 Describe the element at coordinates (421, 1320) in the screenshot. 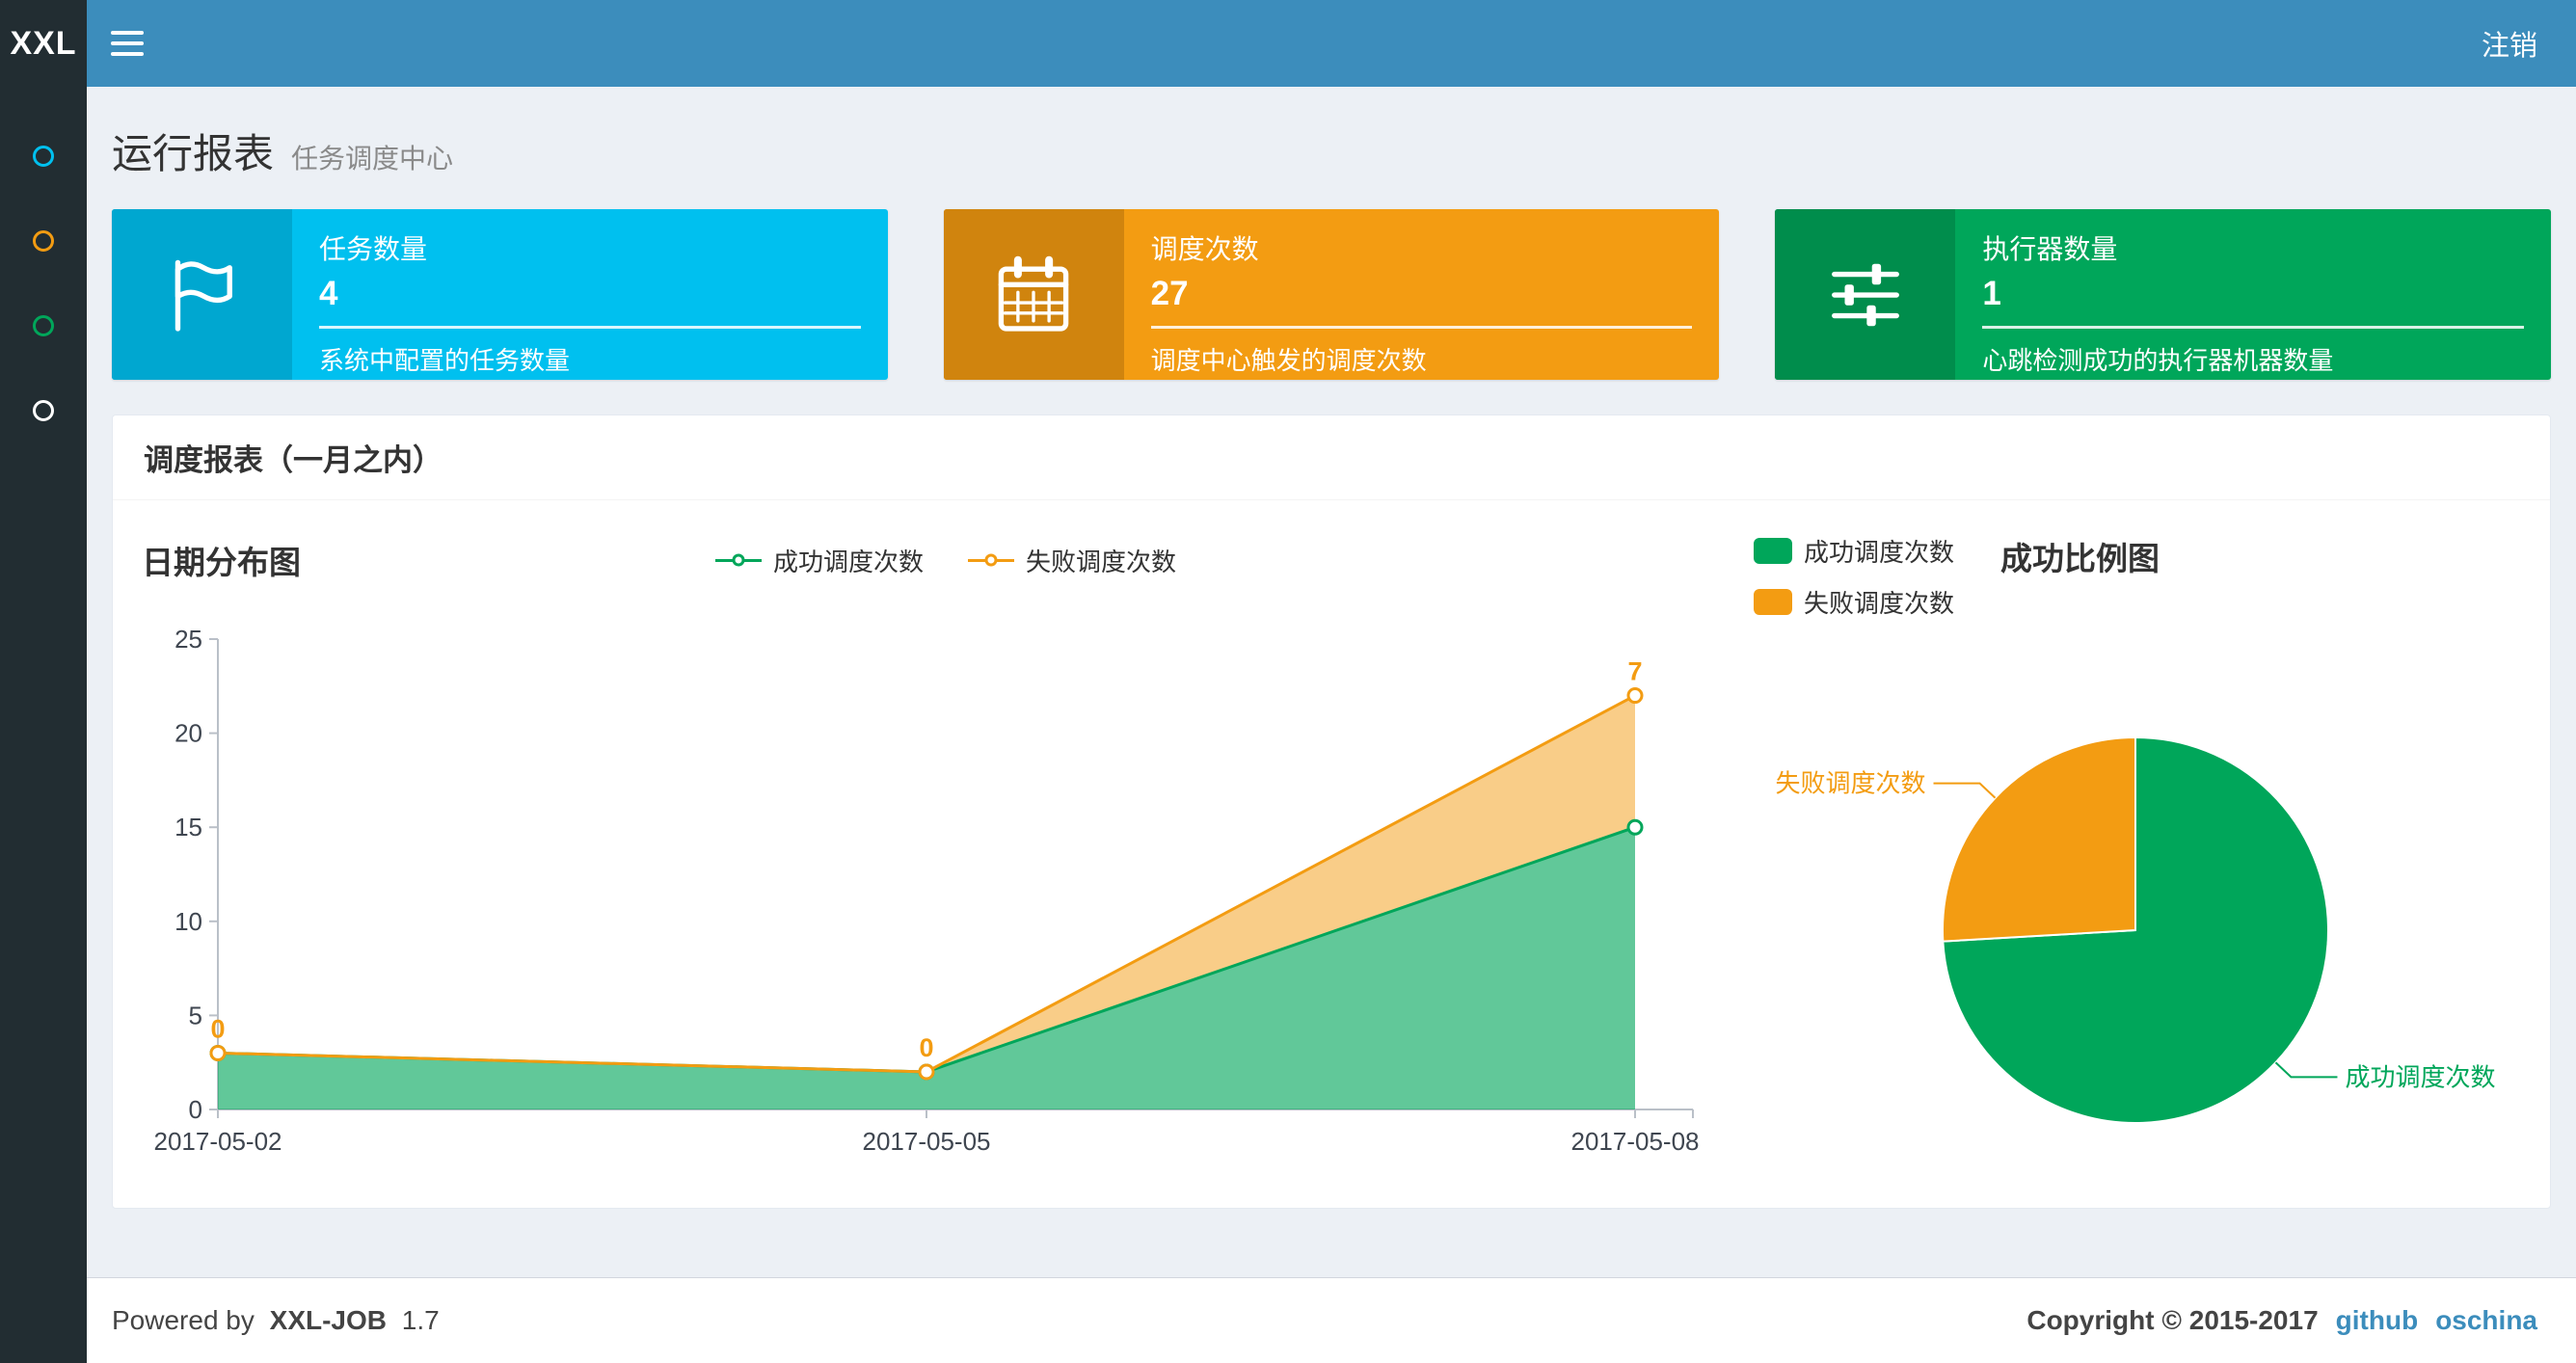

I see `version: 1.7` at that location.